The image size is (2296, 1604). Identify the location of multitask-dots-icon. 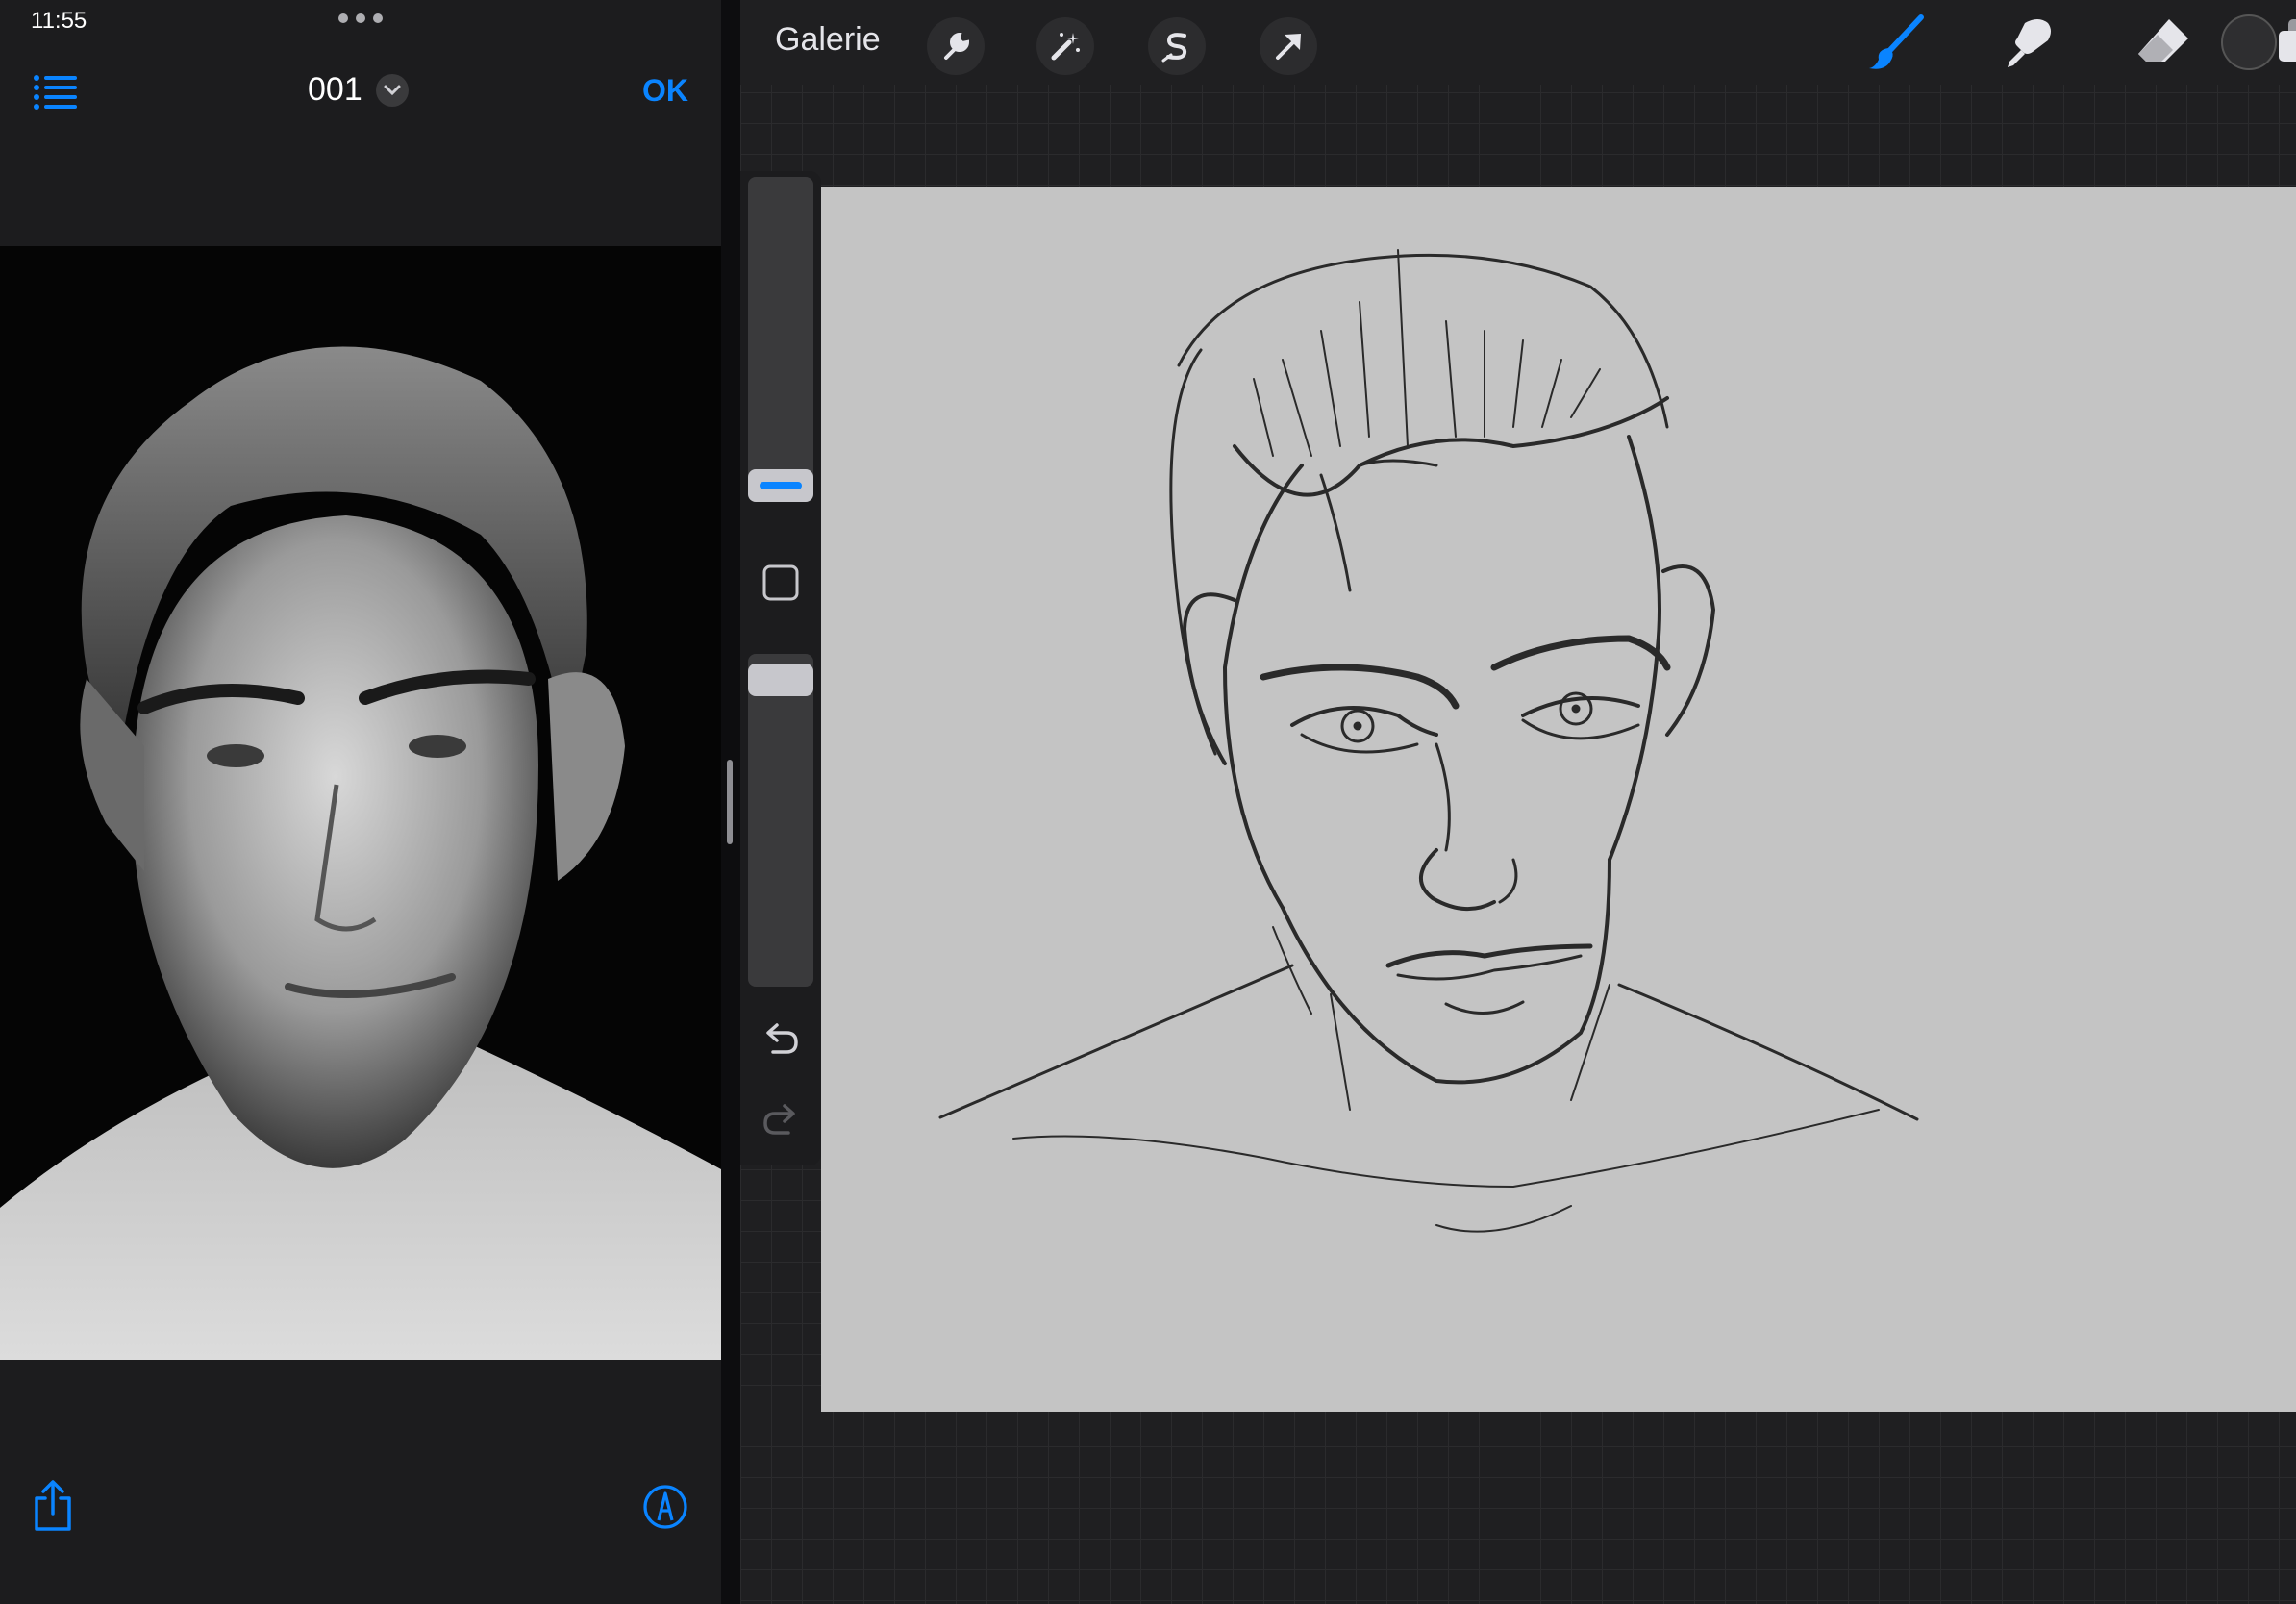
(360, 19).